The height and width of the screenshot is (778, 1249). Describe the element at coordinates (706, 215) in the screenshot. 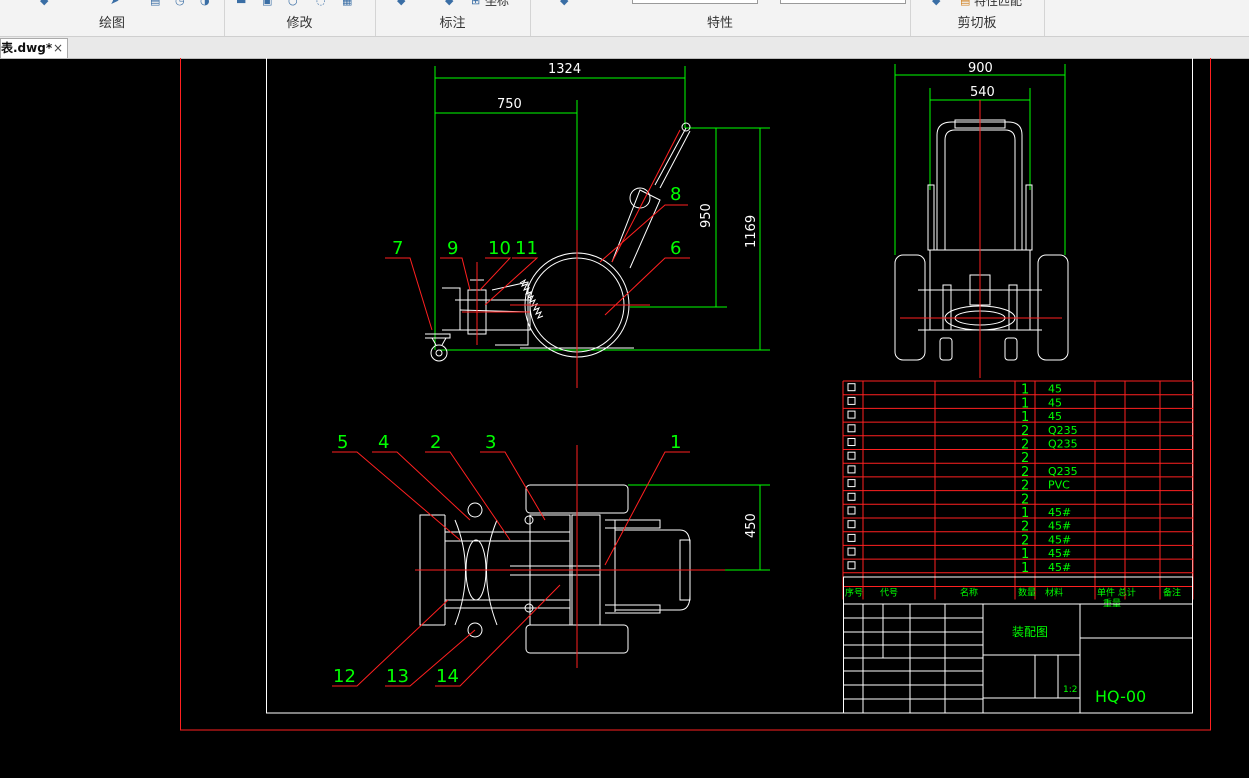

I see `dim-950: 950` at that location.